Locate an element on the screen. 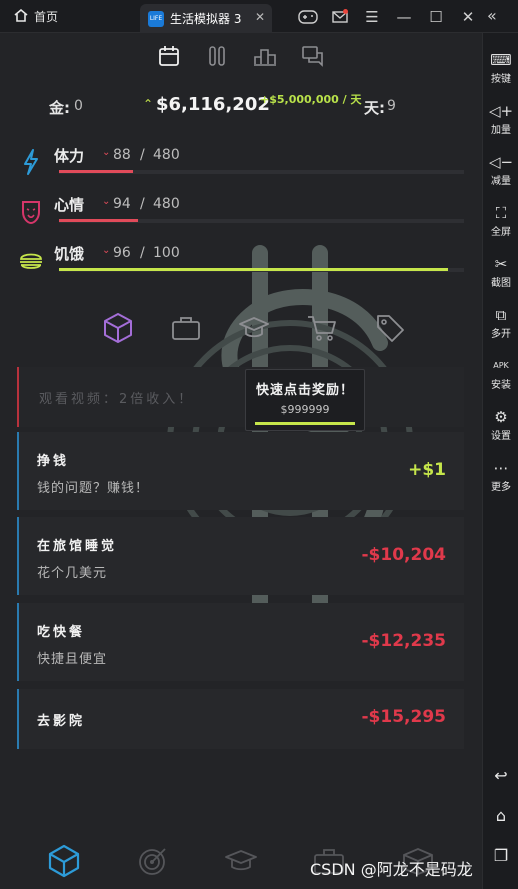 The image size is (518, 889). menu-icon: ☰ is located at coordinates (372, 17).